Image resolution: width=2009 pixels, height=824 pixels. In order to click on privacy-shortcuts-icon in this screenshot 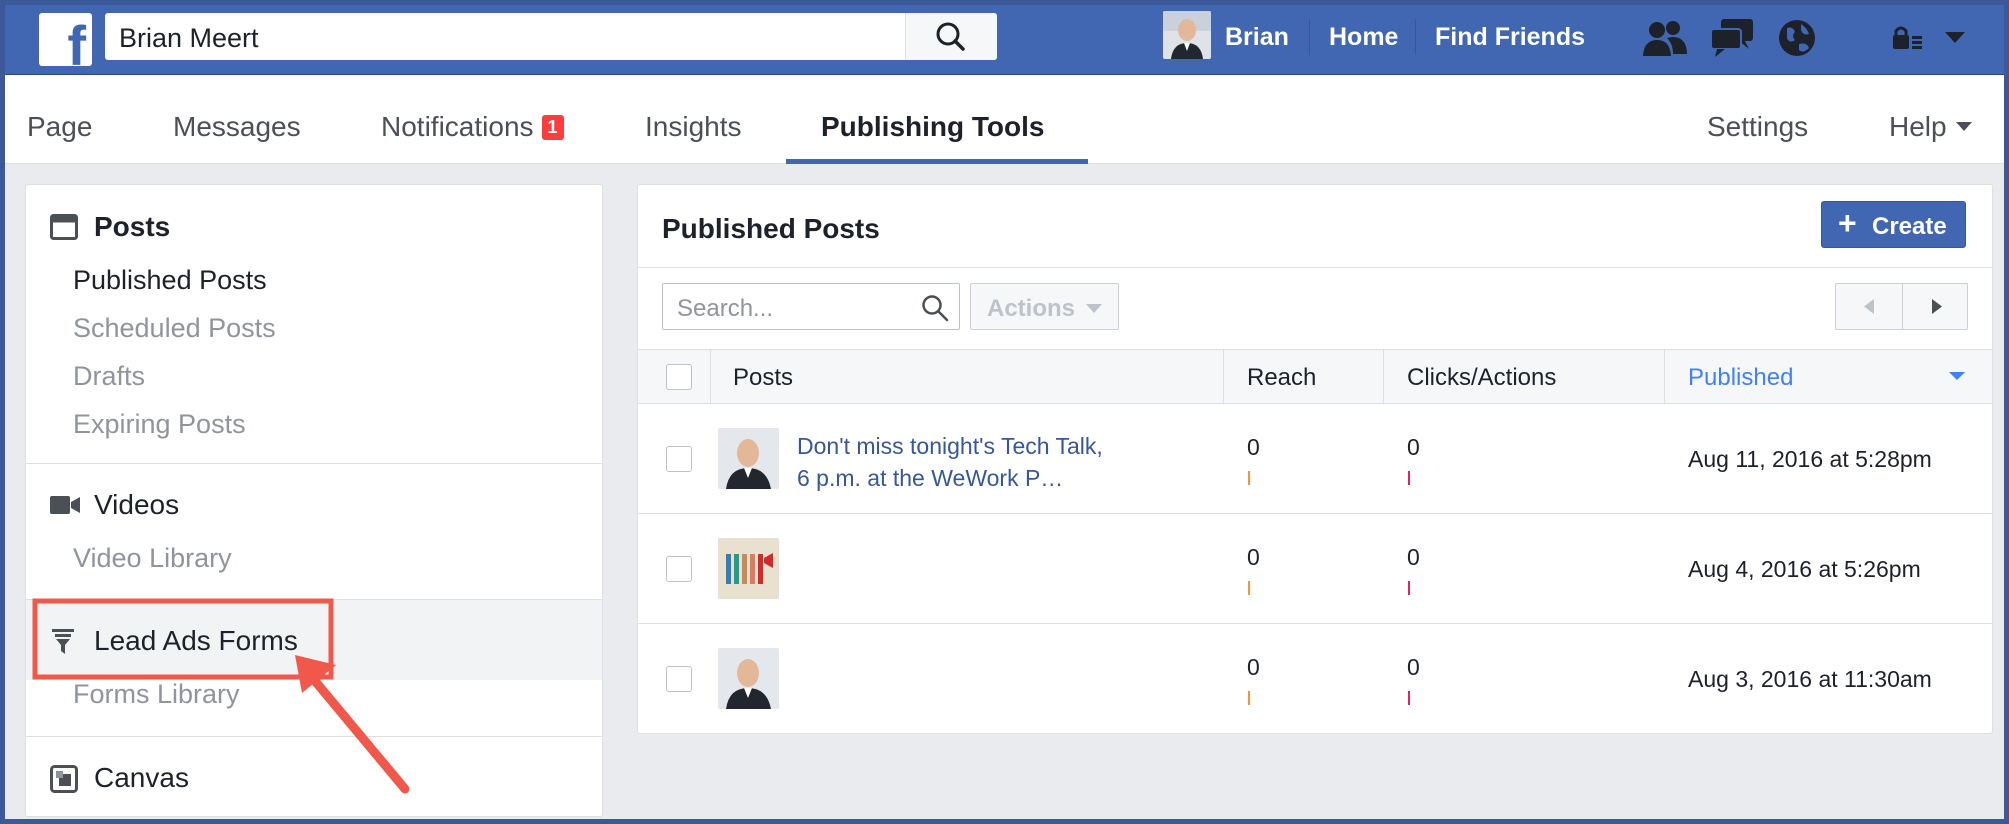, I will do `click(1908, 38)`.